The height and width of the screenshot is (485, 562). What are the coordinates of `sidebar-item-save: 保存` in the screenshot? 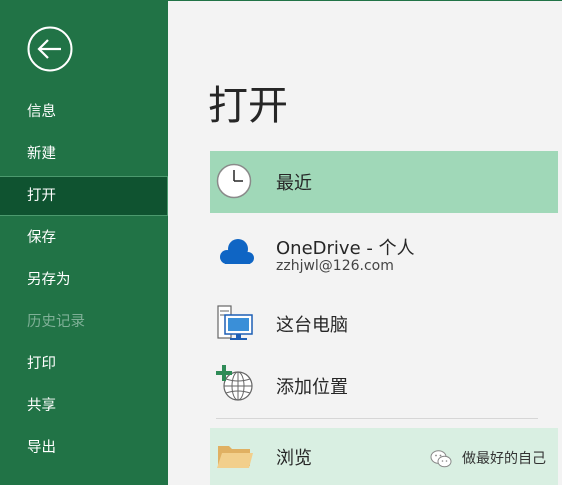 It's located at (84, 238).